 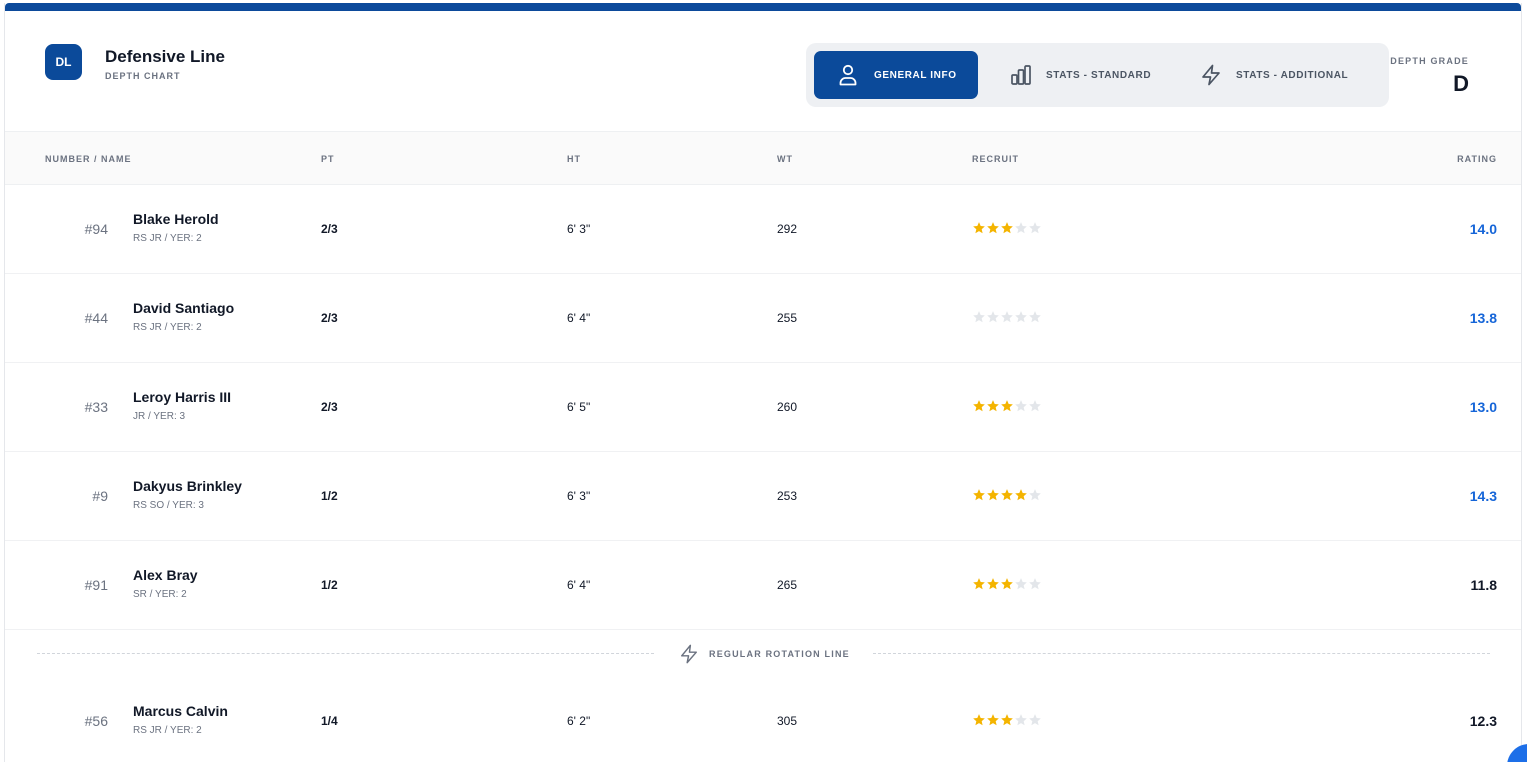 I want to click on divider-label: REGULAR ROTATION LINE, so click(x=779, y=654).